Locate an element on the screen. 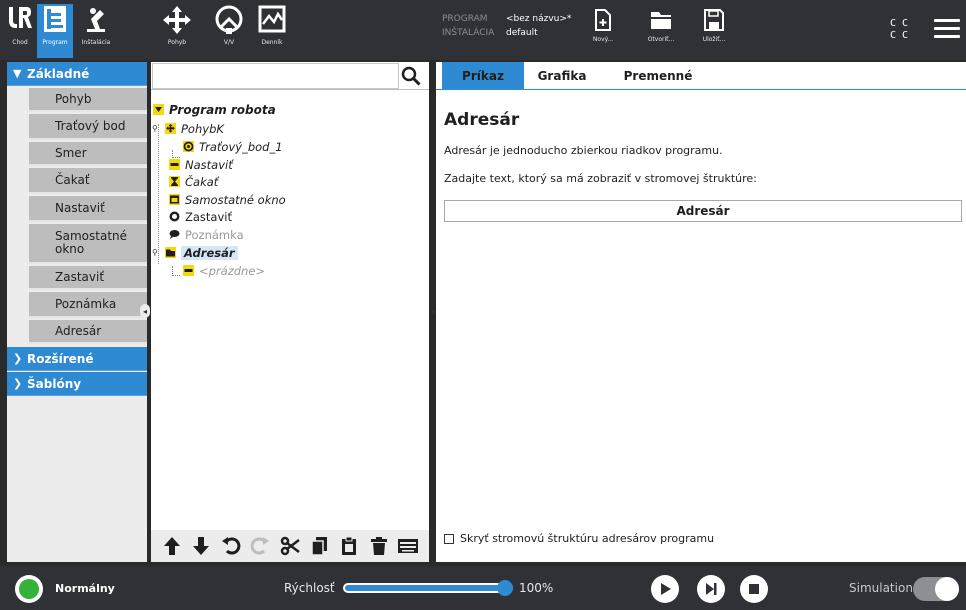 The image size is (966, 610). sidebar-item-move: Pohyb is located at coordinates (88, 100).